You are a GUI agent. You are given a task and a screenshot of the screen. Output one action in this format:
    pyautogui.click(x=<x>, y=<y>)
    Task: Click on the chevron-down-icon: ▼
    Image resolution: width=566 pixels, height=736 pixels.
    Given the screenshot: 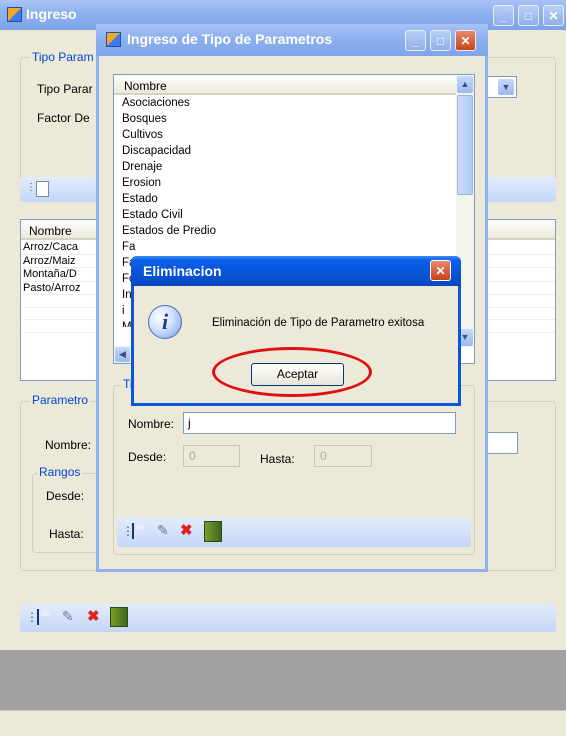 What is the action you would take?
    pyautogui.click(x=506, y=87)
    